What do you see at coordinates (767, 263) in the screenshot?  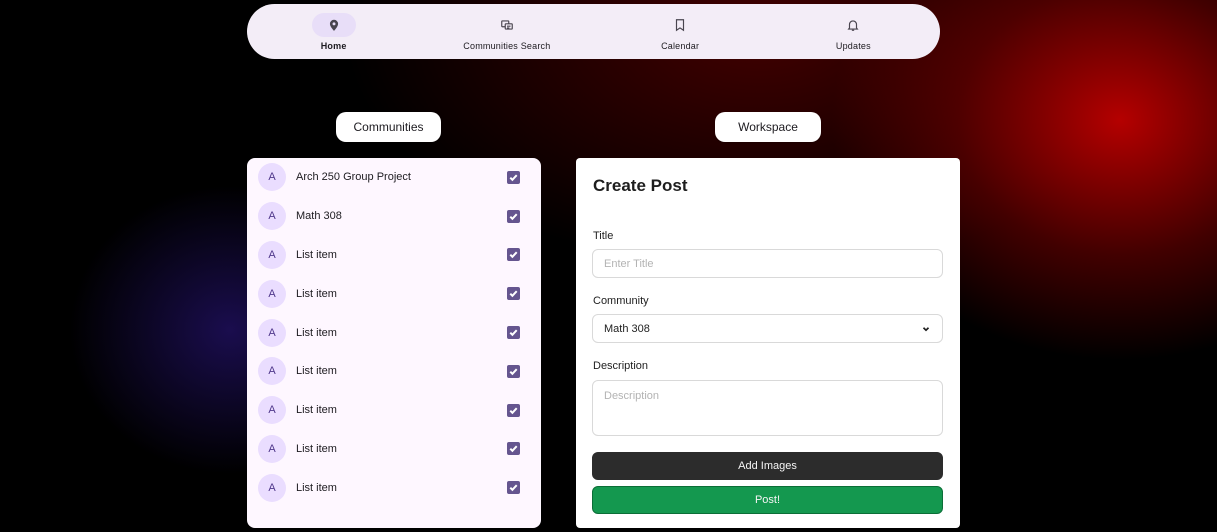 I see `title-input` at bounding box center [767, 263].